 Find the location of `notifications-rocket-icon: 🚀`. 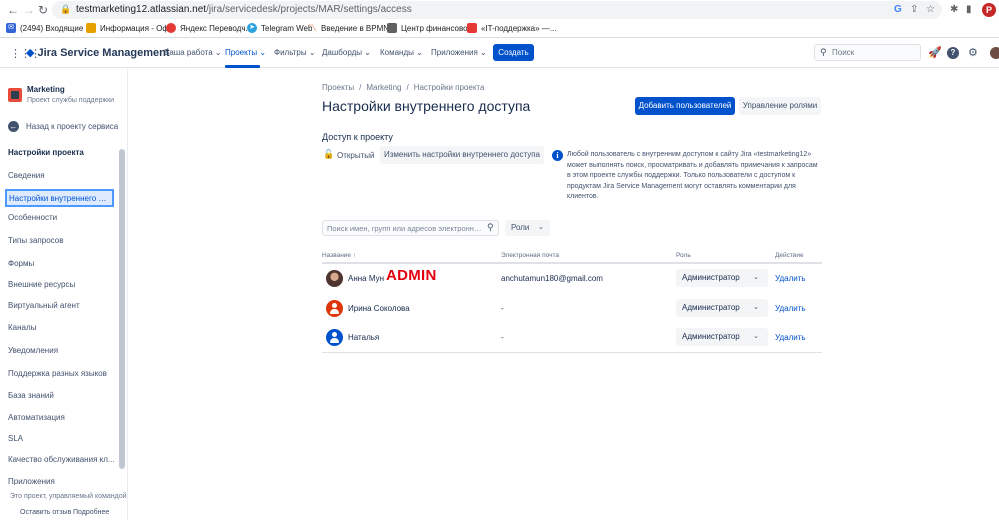

notifications-rocket-icon: 🚀 is located at coordinates (935, 53).